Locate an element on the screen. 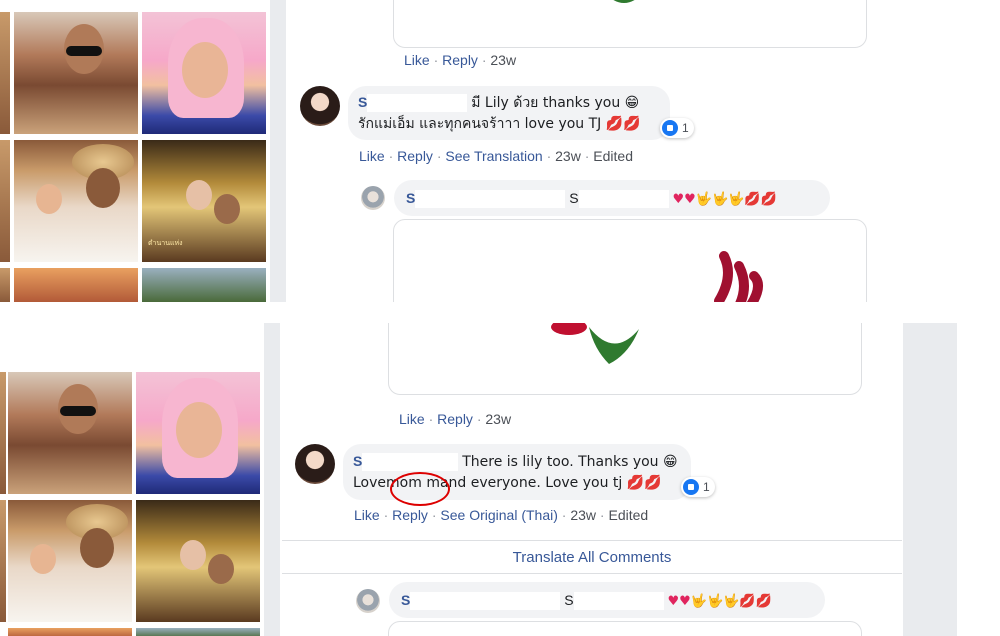 The height and width of the screenshot is (636, 1000). translate-all-link: Translate All Comments is located at coordinates (592, 557).